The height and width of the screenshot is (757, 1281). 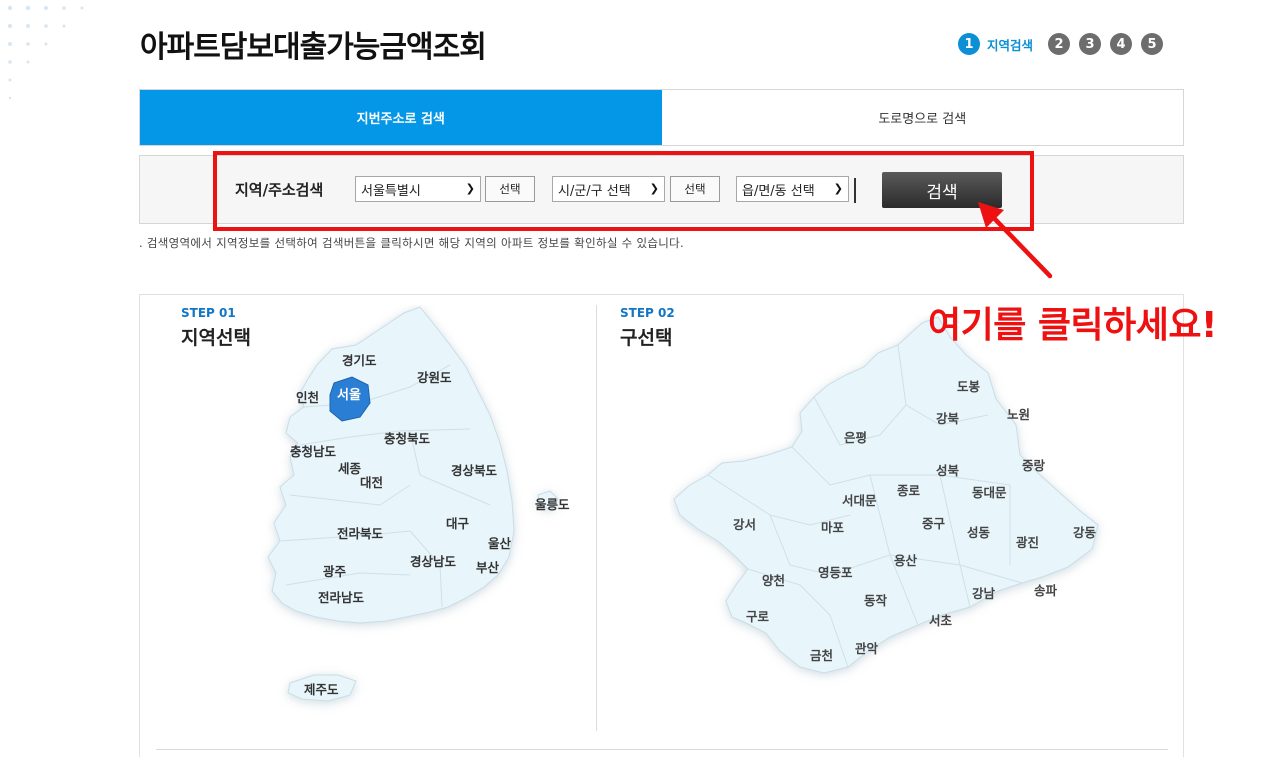 What do you see at coordinates (349, 395) in the screenshot?
I see `region-label-seoul: 서울` at bounding box center [349, 395].